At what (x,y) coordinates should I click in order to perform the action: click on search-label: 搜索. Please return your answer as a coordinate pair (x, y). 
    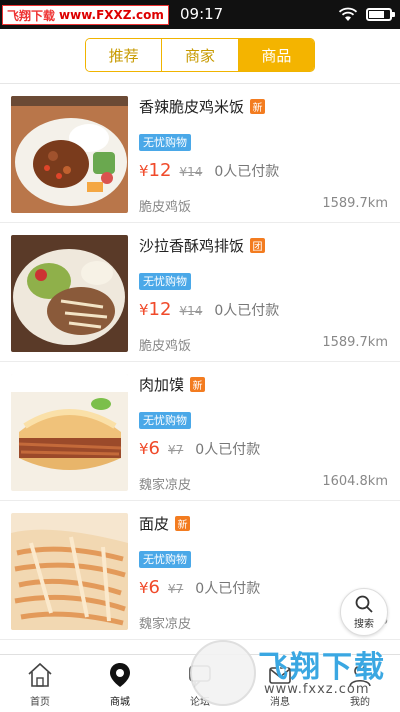
    Looking at the image, I should click on (364, 624).